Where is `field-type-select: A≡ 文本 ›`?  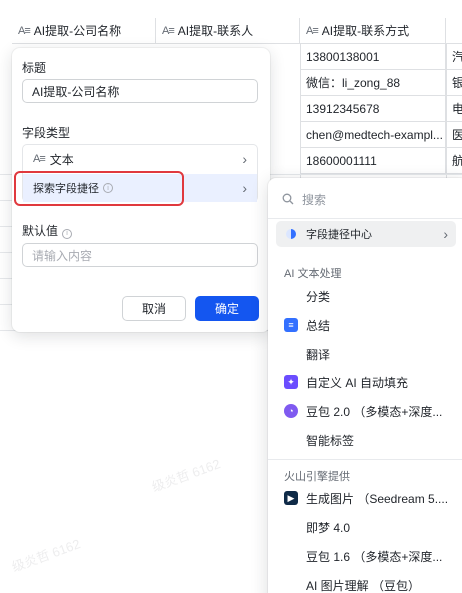 field-type-select: A≡ 文本 › is located at coordinates (140, 159).